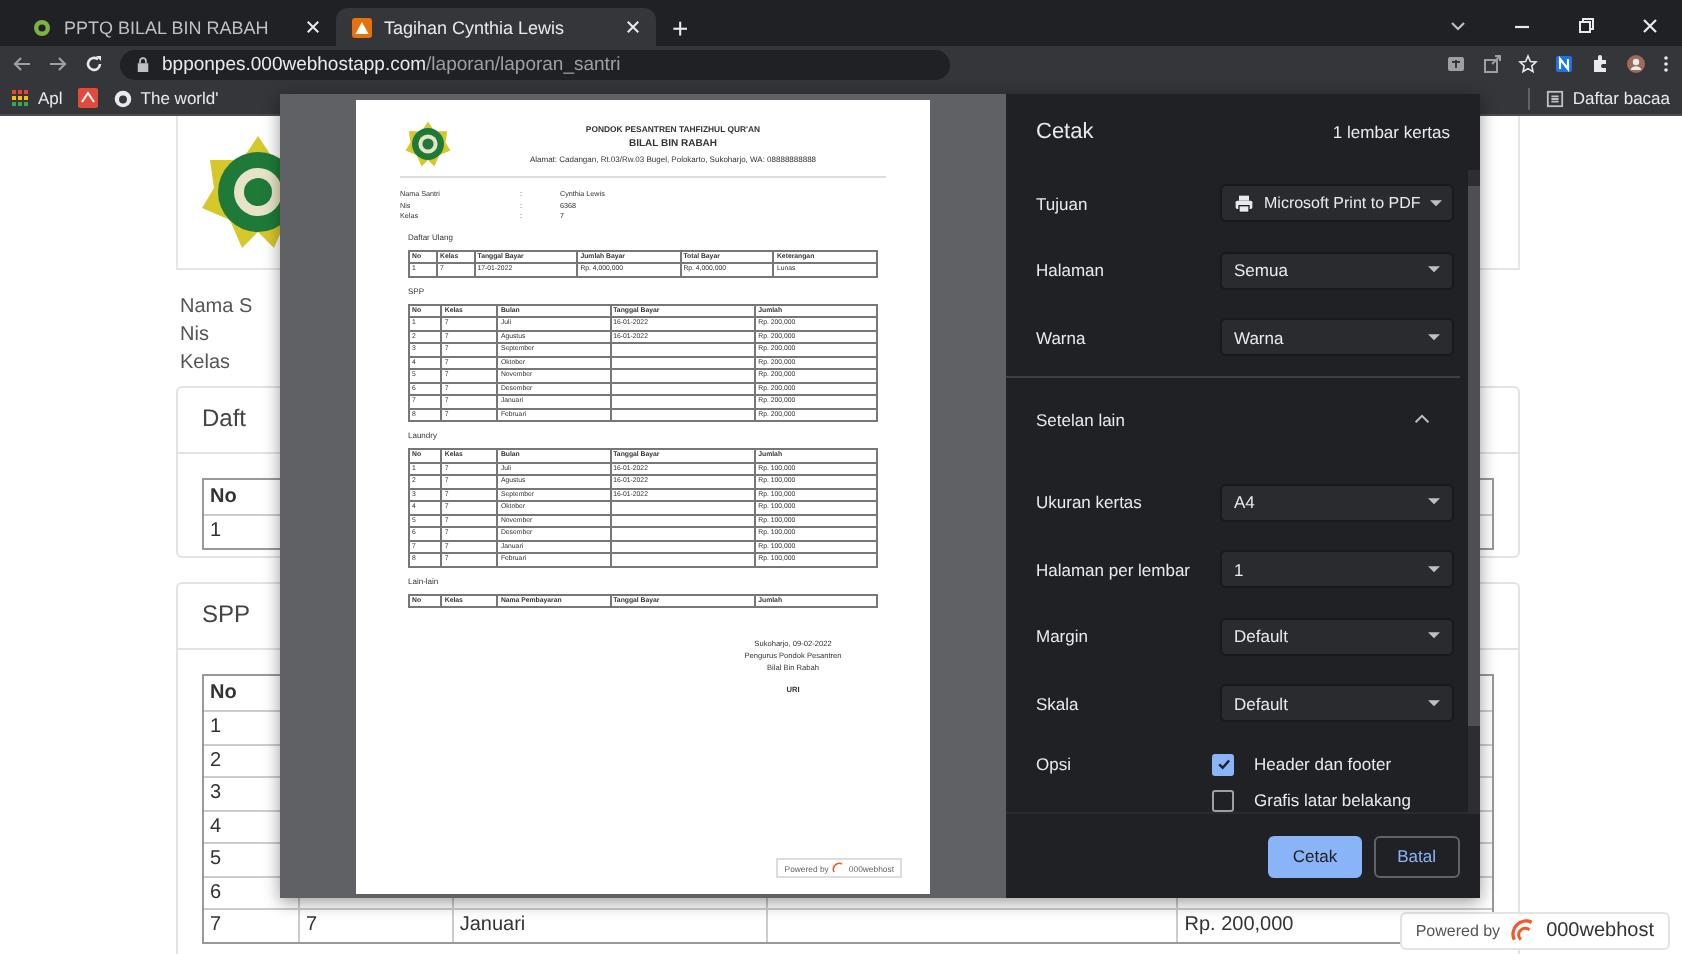 The image size is (1682, 954). What do you see at coordinates (1315, 856) in the screenshot?
I see `print-button: Cetak` at bounding box center [1315, 856].